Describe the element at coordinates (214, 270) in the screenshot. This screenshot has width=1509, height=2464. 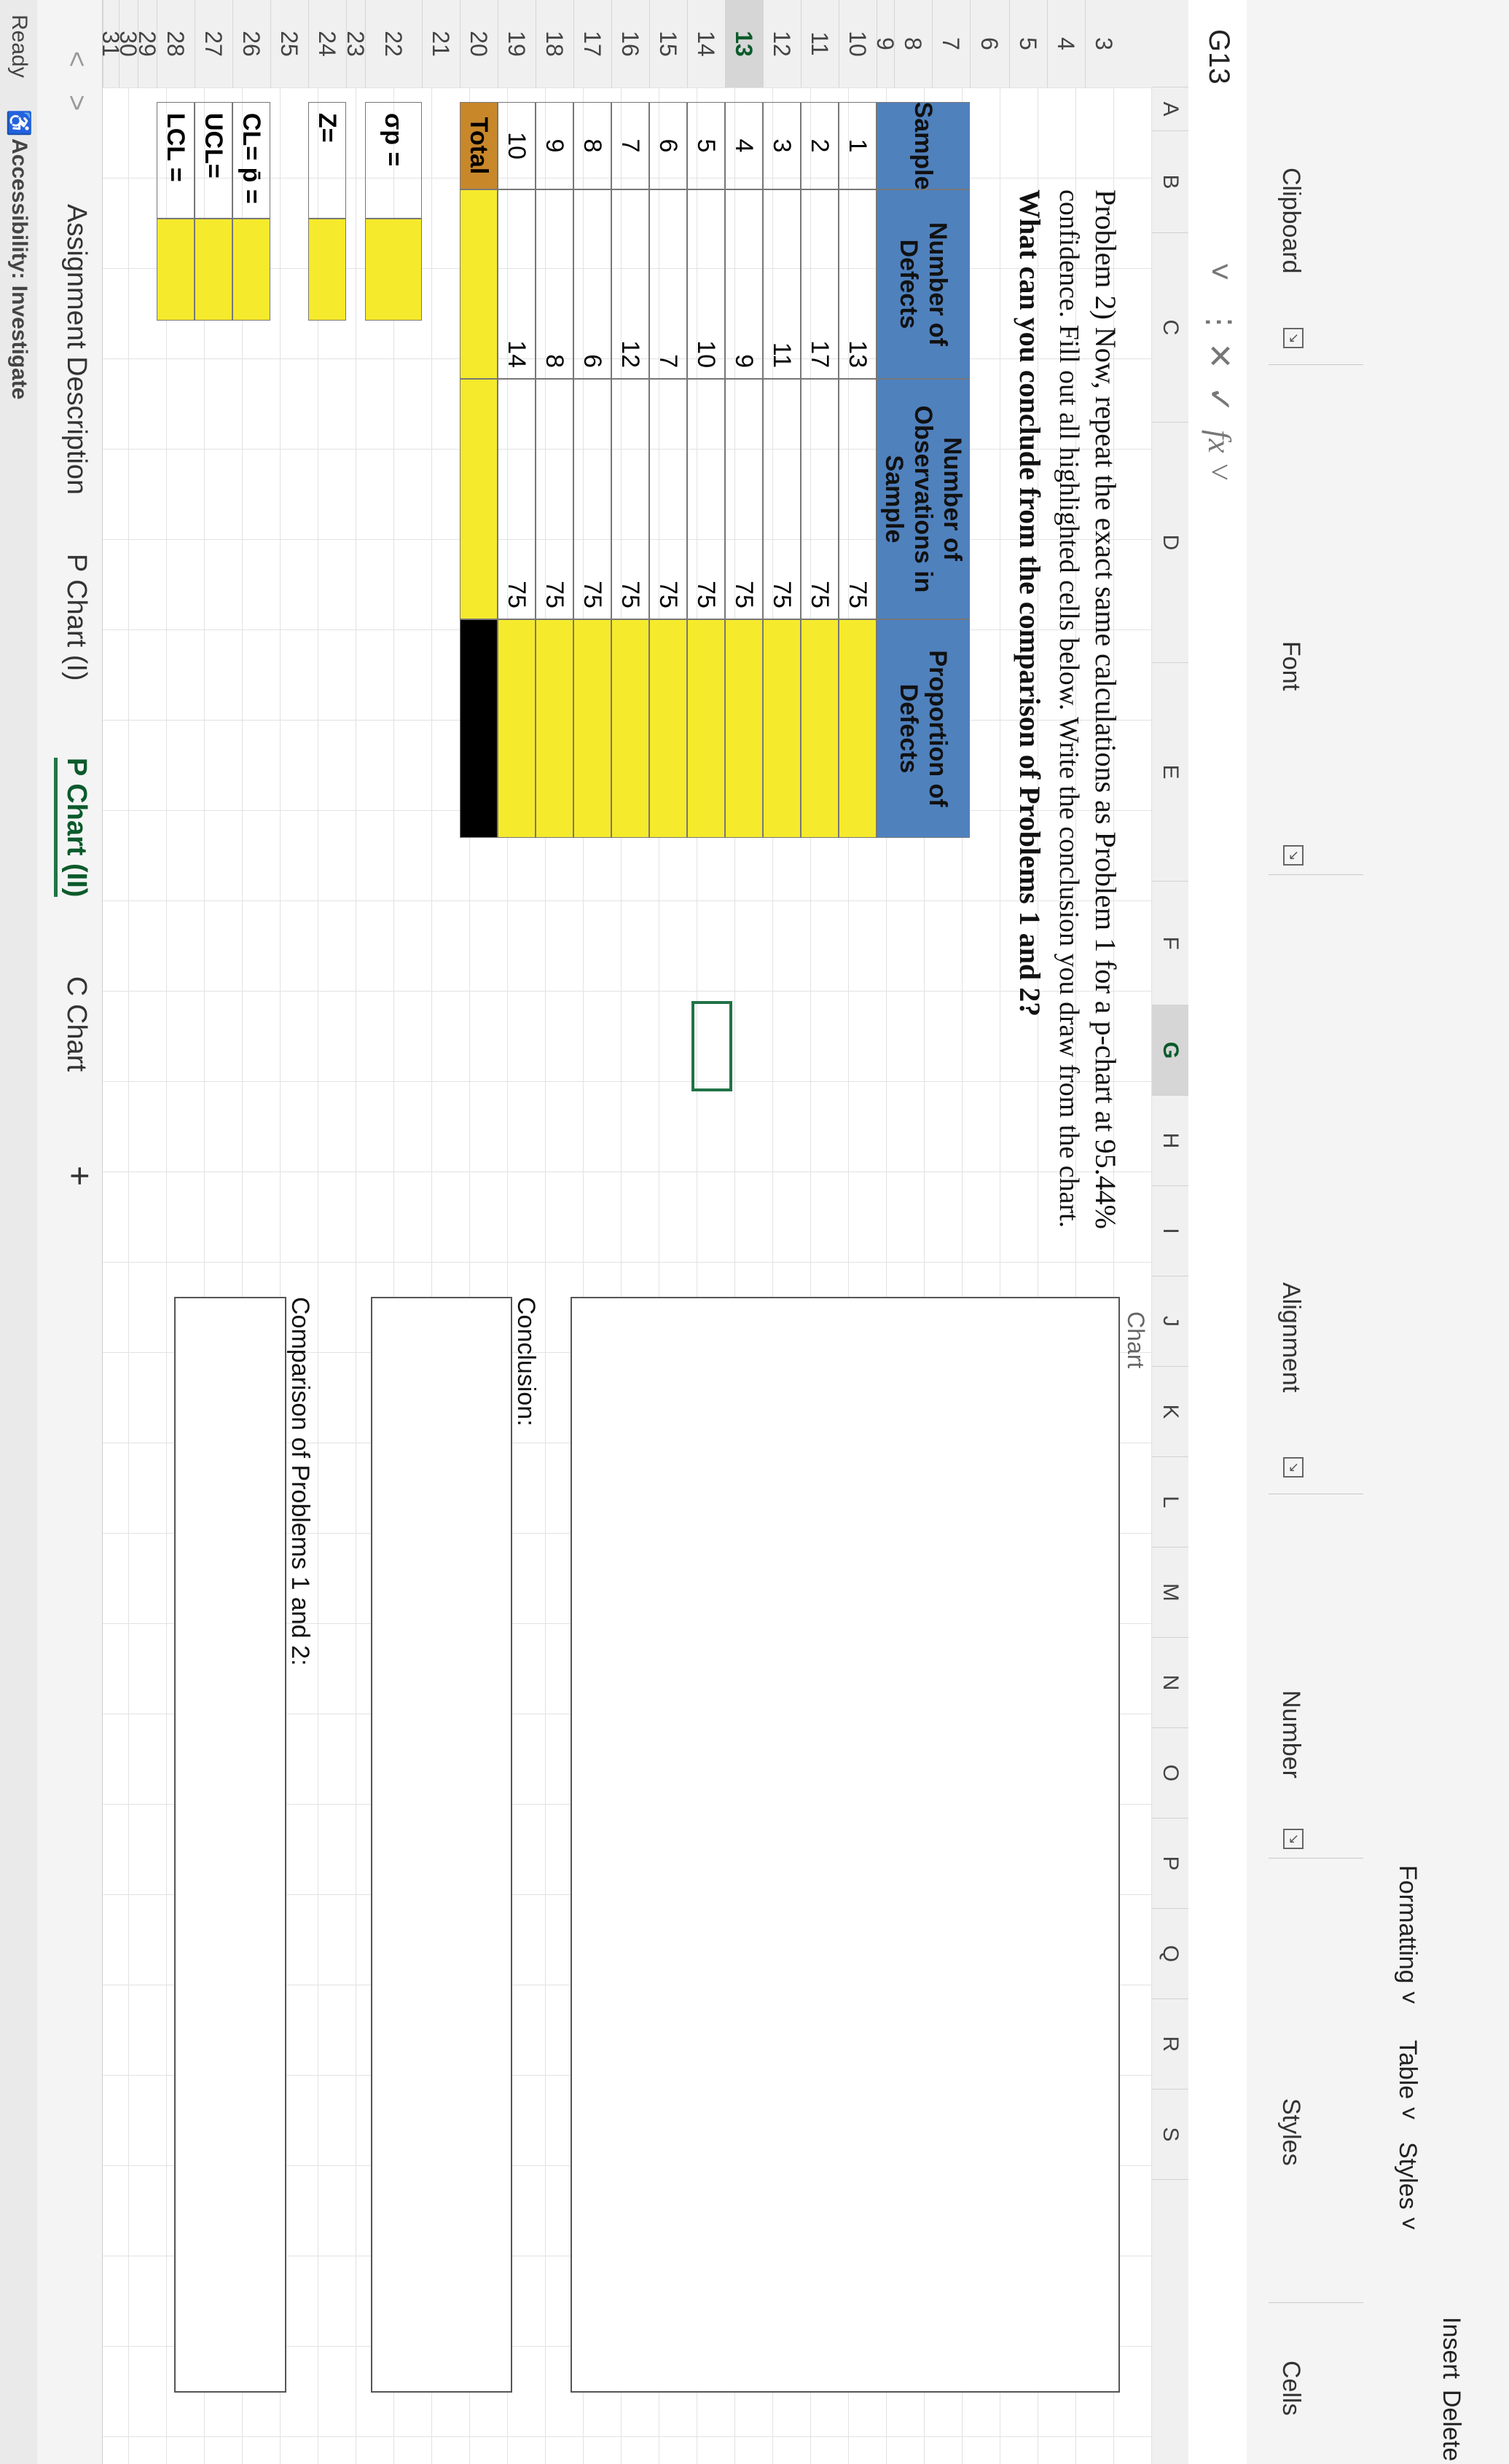
I see `ucl-input` at that location.